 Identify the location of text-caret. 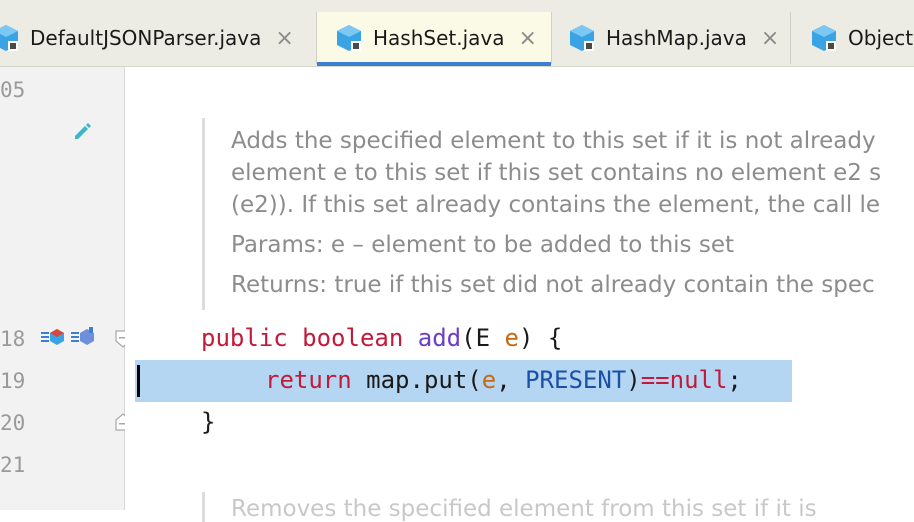
(138, 381).